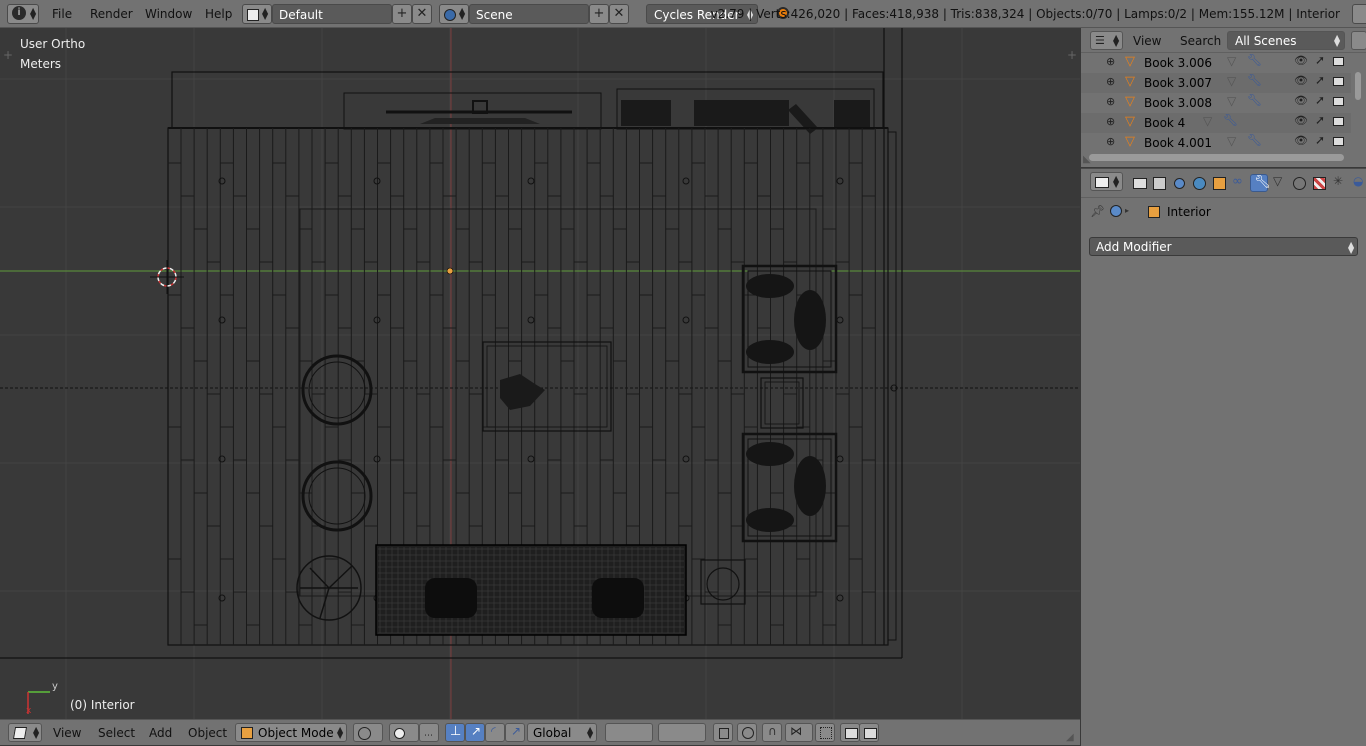 The height and width of the screenshot is (746, 1366). What do you see at coordinates (25, 732) in the screenshot?
I see `editor-type-3d-view-button: ▲ ▼` at bounding box center [25, 732].